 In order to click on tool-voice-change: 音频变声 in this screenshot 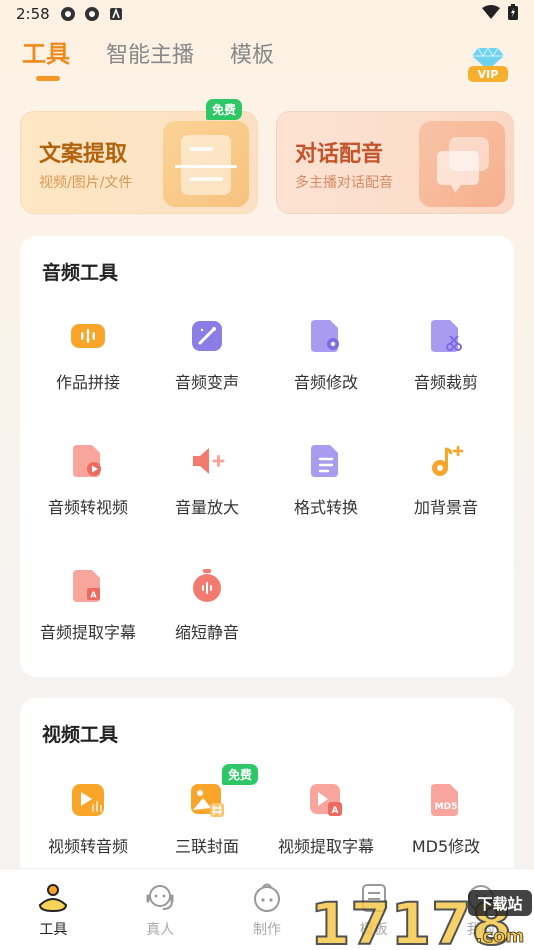, I will do `click(207, 355)`.